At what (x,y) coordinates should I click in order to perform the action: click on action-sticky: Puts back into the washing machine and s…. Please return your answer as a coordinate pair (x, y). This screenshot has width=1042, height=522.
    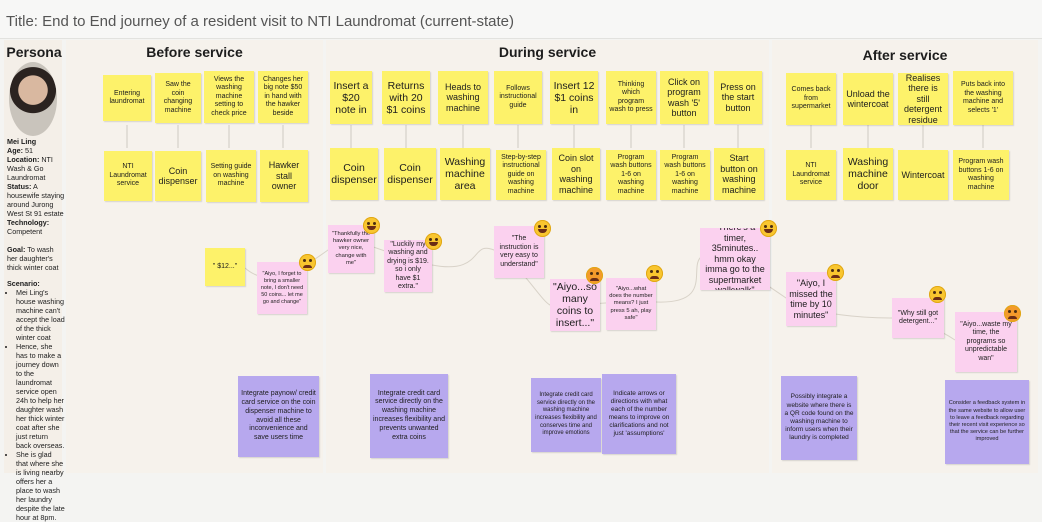
    Looking at the image, I should click on (983, 98).